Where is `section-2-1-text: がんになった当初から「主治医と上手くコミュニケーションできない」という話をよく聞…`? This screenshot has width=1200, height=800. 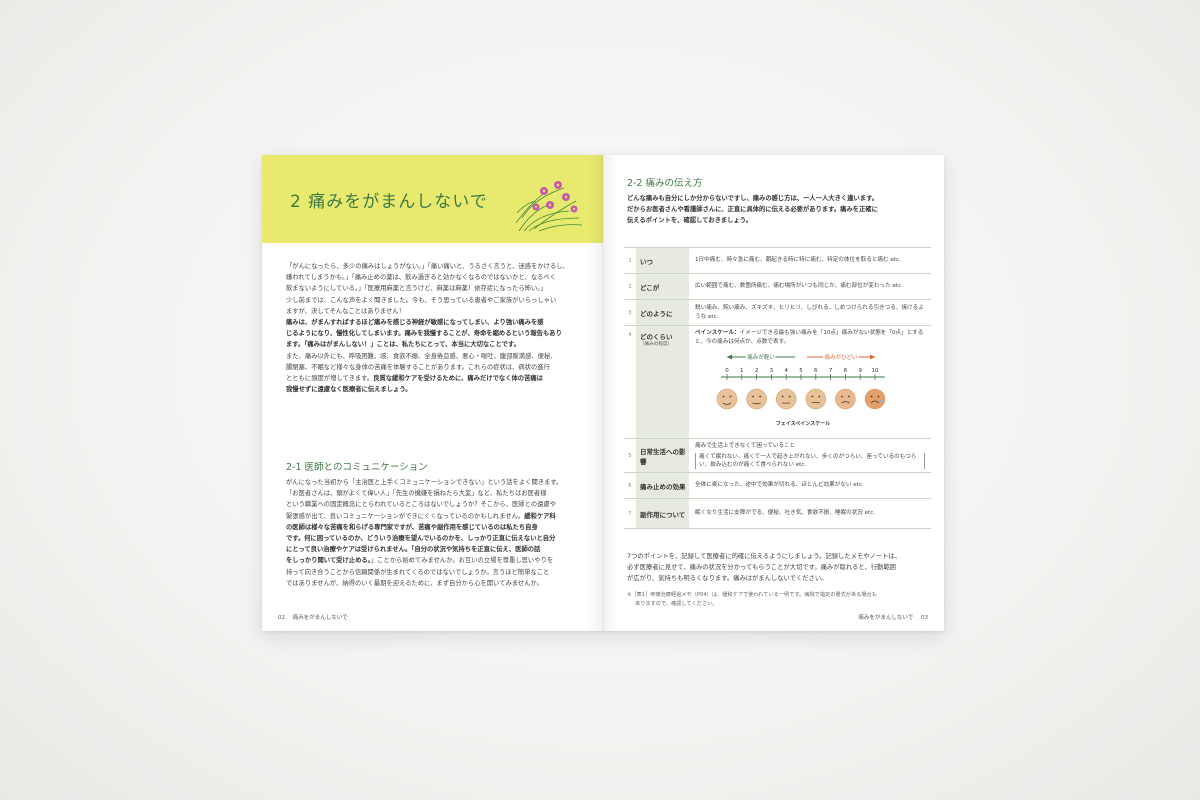
section-2-1-text: がんになった当初から「主治医と上手くコミュニケーションできない」という話をよく聞… is located at coordinates (436, 533).